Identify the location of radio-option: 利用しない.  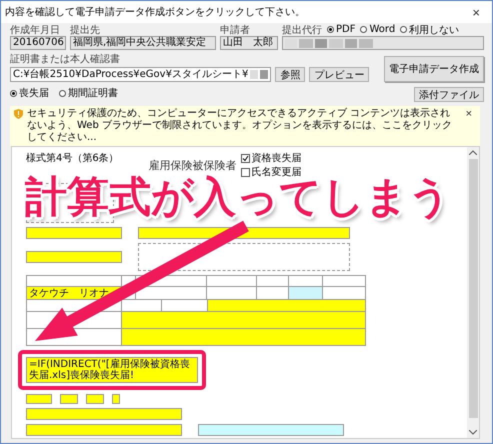
(430, 29).